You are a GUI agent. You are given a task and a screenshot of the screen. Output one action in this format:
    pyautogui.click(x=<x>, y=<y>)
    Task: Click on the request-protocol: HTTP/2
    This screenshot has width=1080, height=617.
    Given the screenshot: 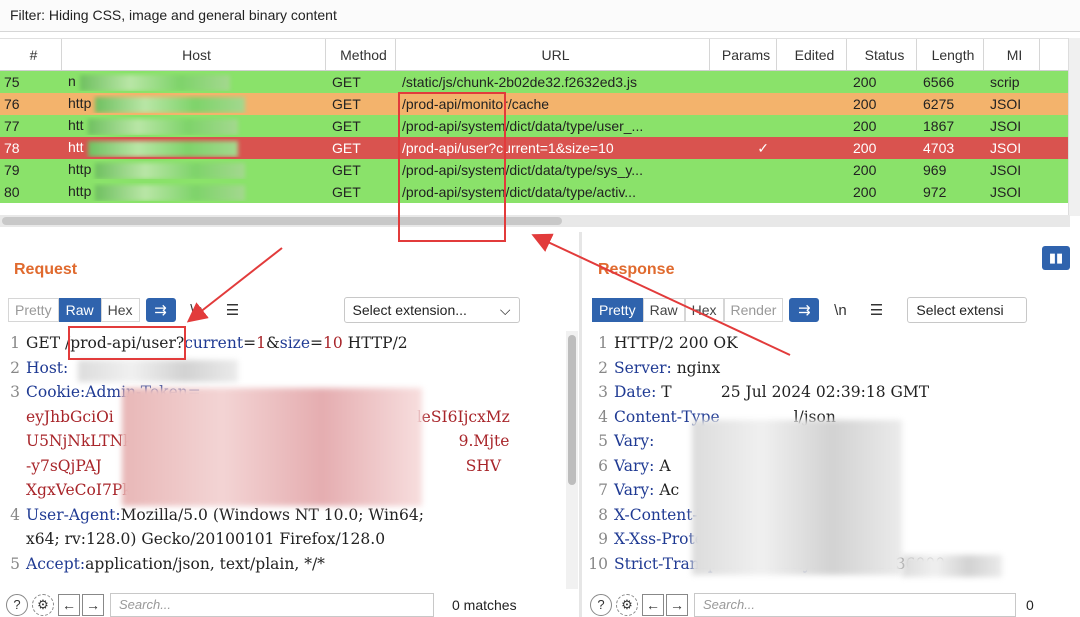 What is the action you would take?
    pyautogui.click(x=375, y=343)
    